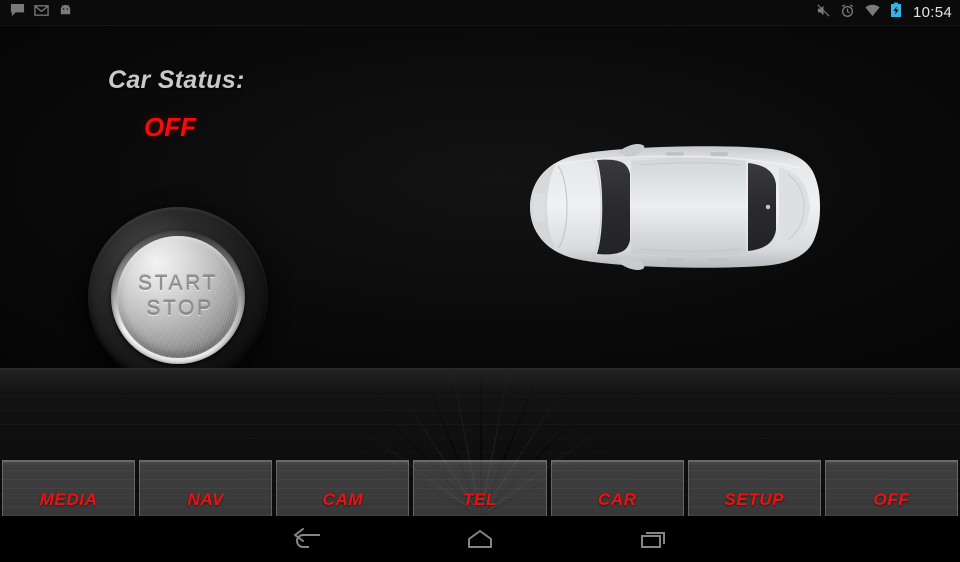 Image resolution: width=960 pixels, height=562 pixels. What do you see at coordinates (823, 13) in the screenshot?
I see `mute-icon` at bounding box center [823, 13].